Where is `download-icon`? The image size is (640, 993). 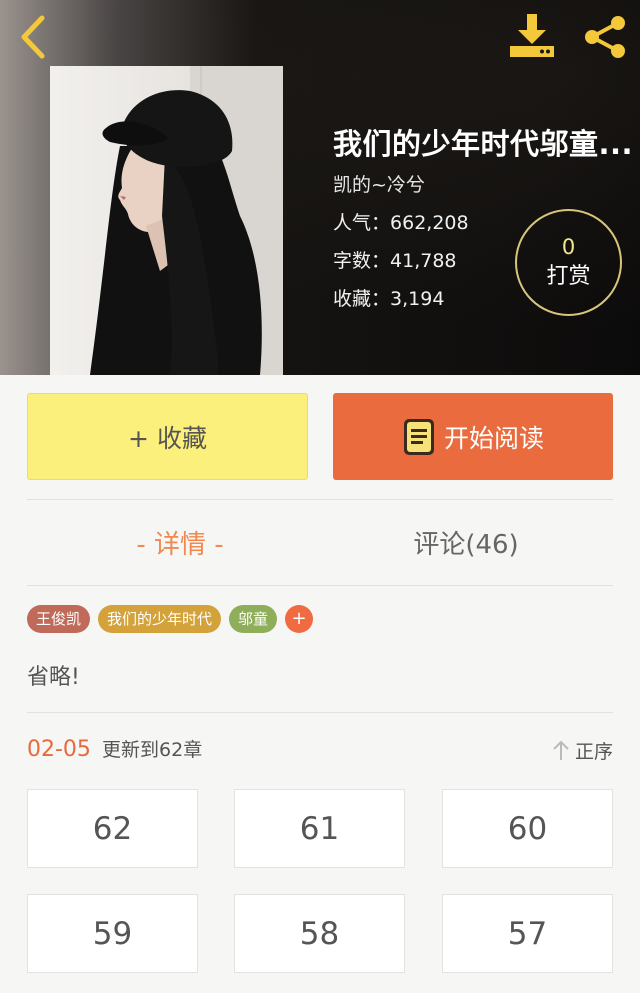 download-icon is located at coordinates (532, 35).